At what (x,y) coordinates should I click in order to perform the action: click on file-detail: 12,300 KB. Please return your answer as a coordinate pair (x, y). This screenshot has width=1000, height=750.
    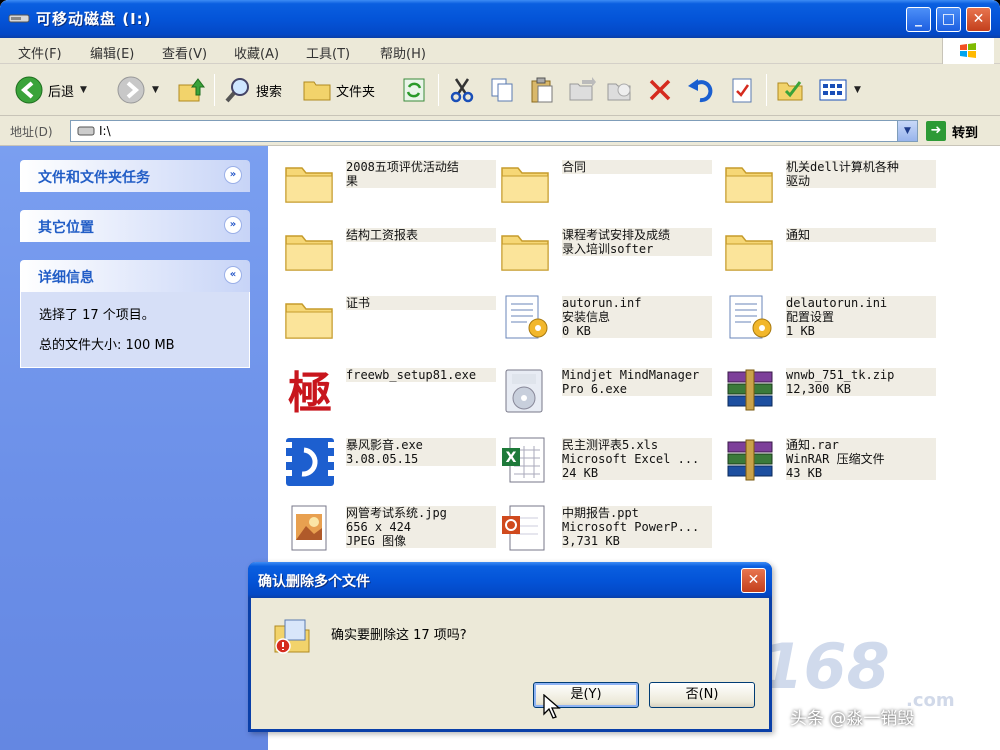
    Looking at the image, I should click on (861, 389).